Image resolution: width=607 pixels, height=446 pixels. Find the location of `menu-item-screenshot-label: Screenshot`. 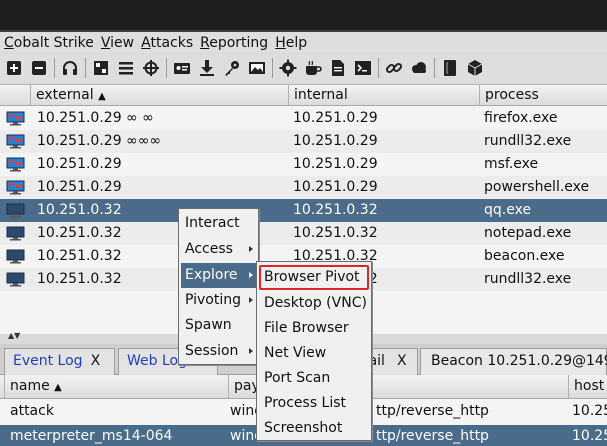

menu-item-screenshot-label: Screenshot is located at coordinates (303, 428).